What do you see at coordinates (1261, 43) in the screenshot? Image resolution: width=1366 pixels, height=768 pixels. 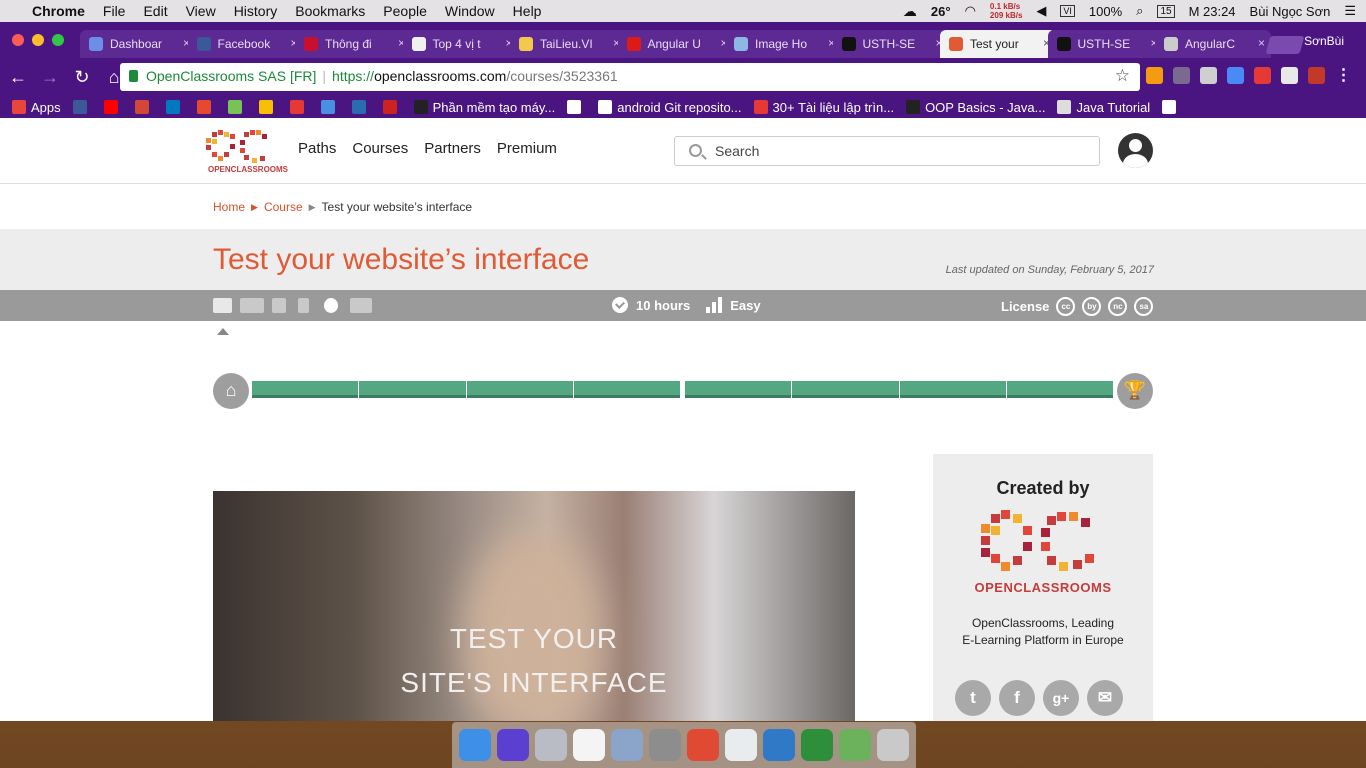 I see `tab-close-icon: ×` at bounding box center [1261, 43].